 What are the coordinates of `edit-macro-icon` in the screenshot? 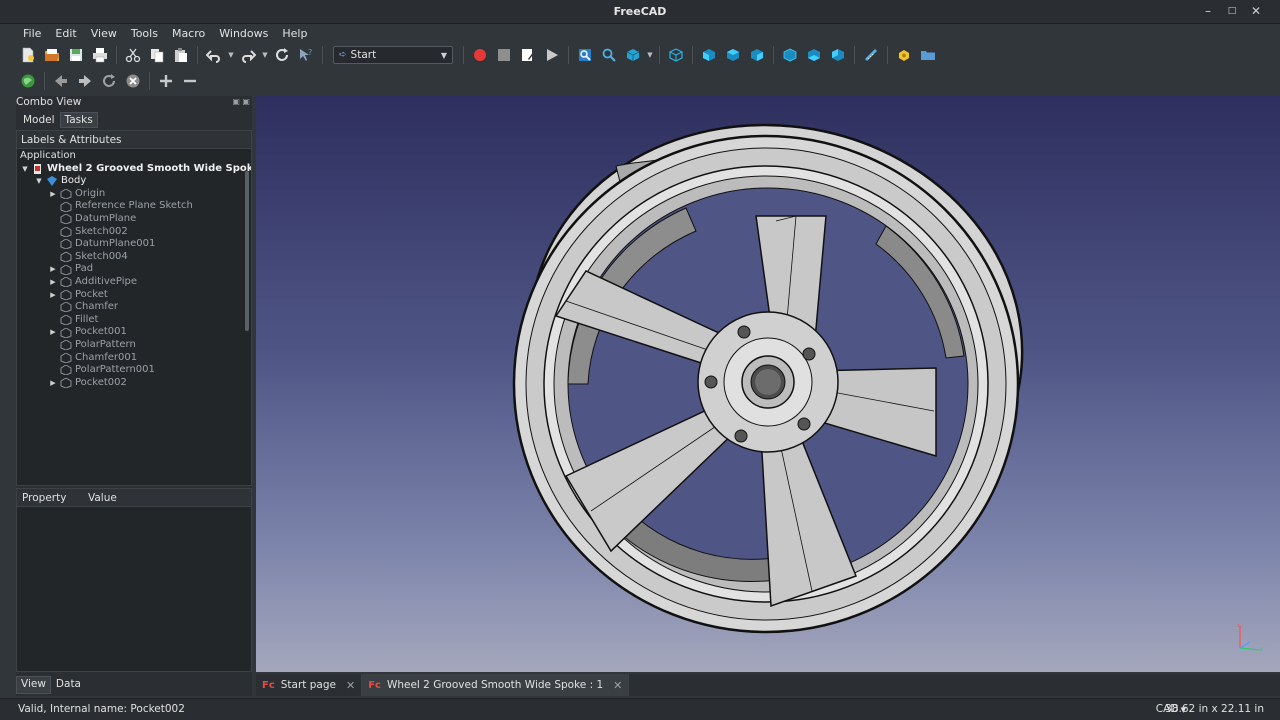 It's located at (528, 55).